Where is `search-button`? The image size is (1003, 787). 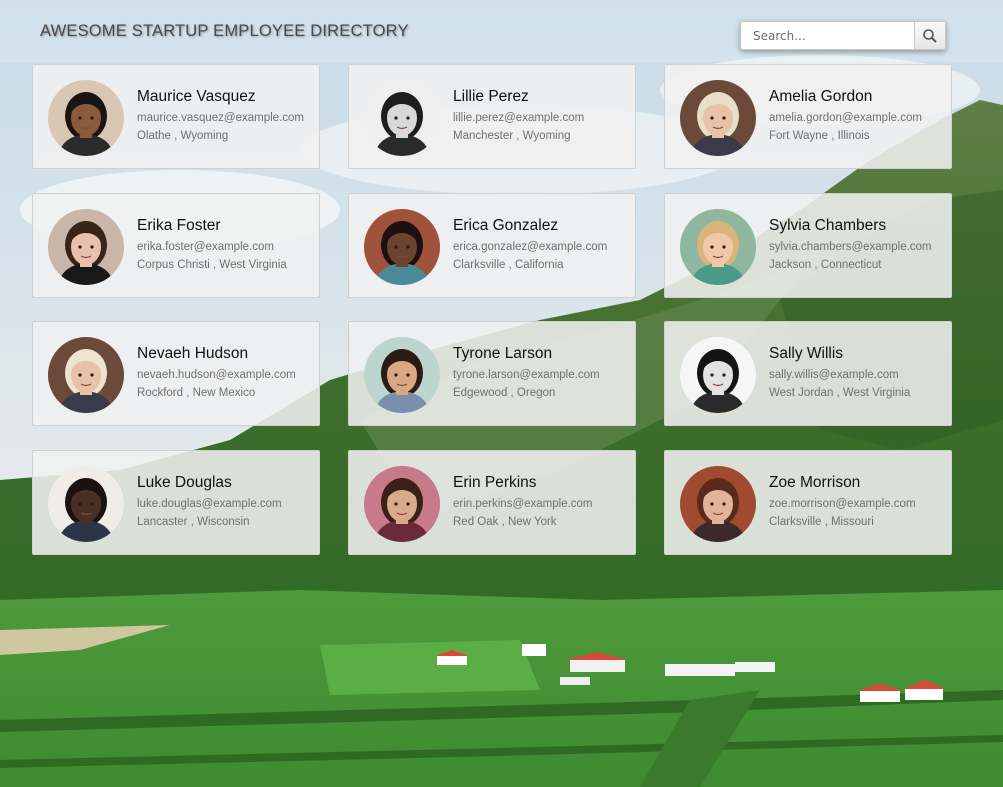
search-button is located at coordinates (930, 35).